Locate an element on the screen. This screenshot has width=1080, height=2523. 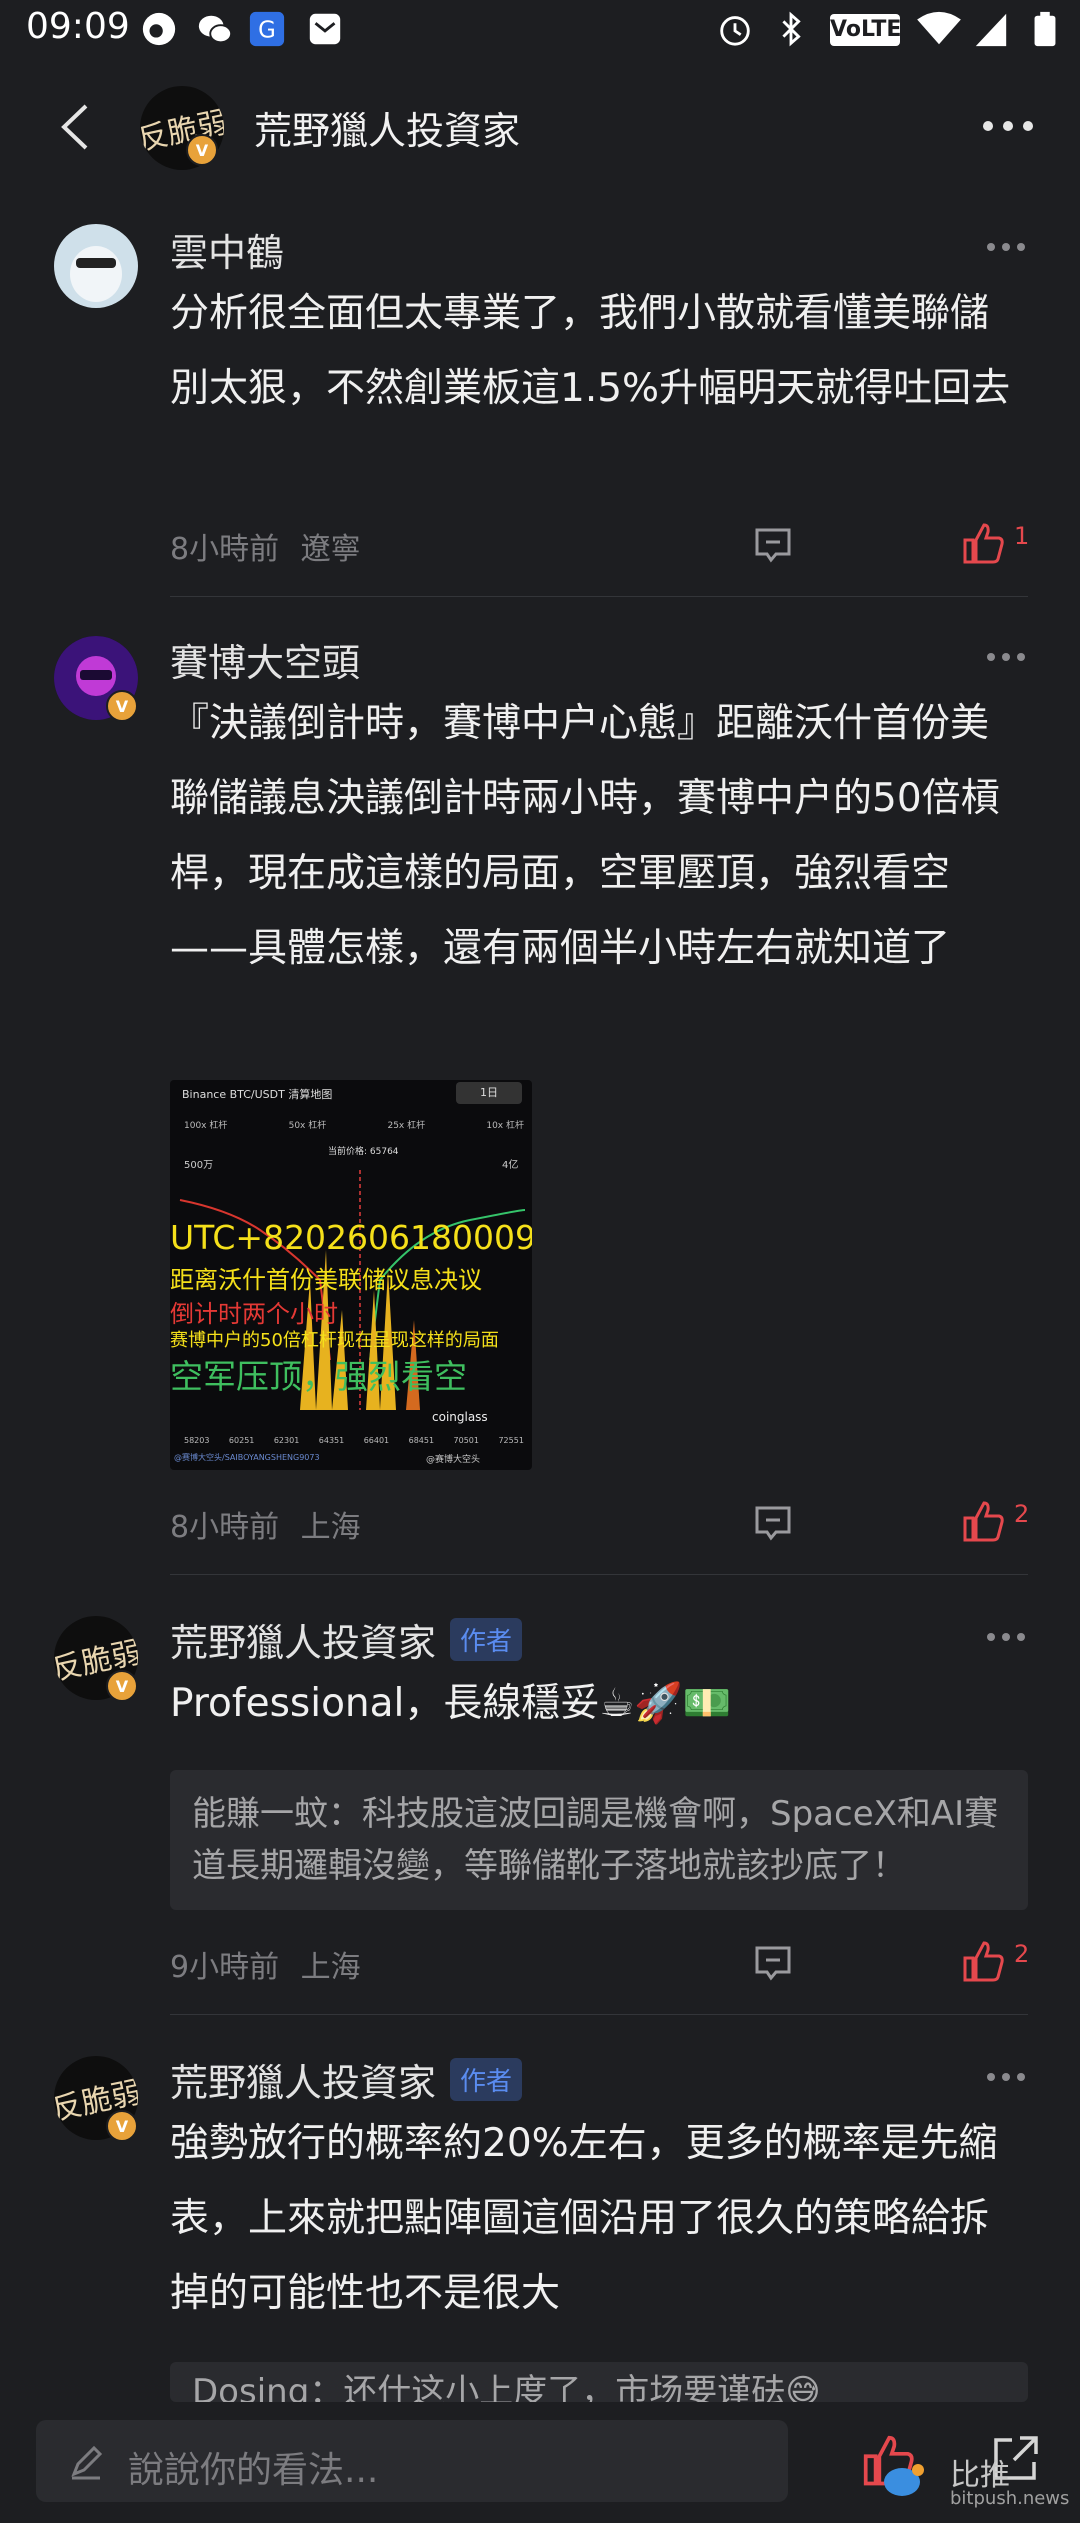
x-tick: 70501 is located at coordinates (466, 1440).